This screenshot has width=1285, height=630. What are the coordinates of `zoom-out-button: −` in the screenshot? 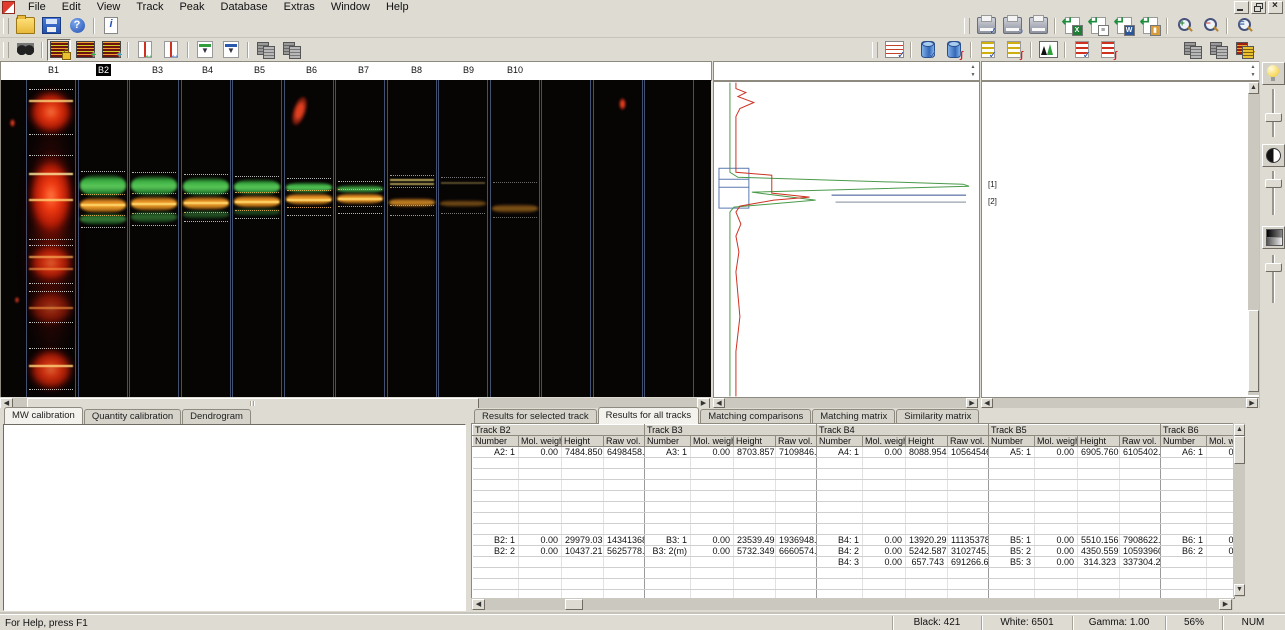 It's located at (1210, 26).